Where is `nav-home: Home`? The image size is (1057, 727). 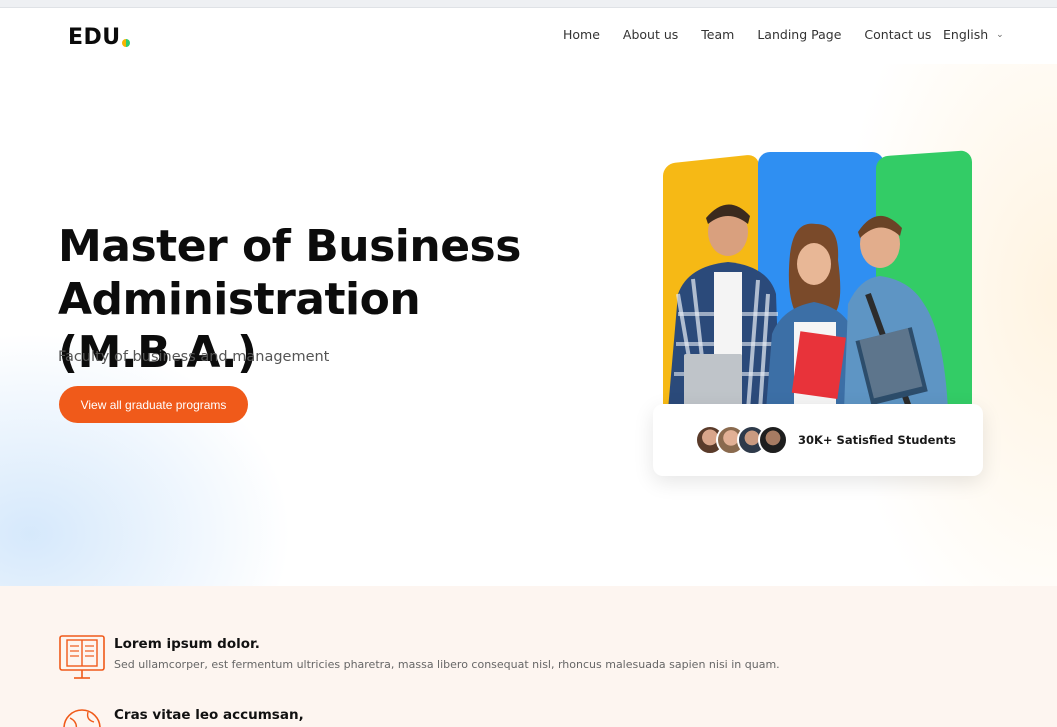 nav-home: Home is located at coordinates (581, 34).